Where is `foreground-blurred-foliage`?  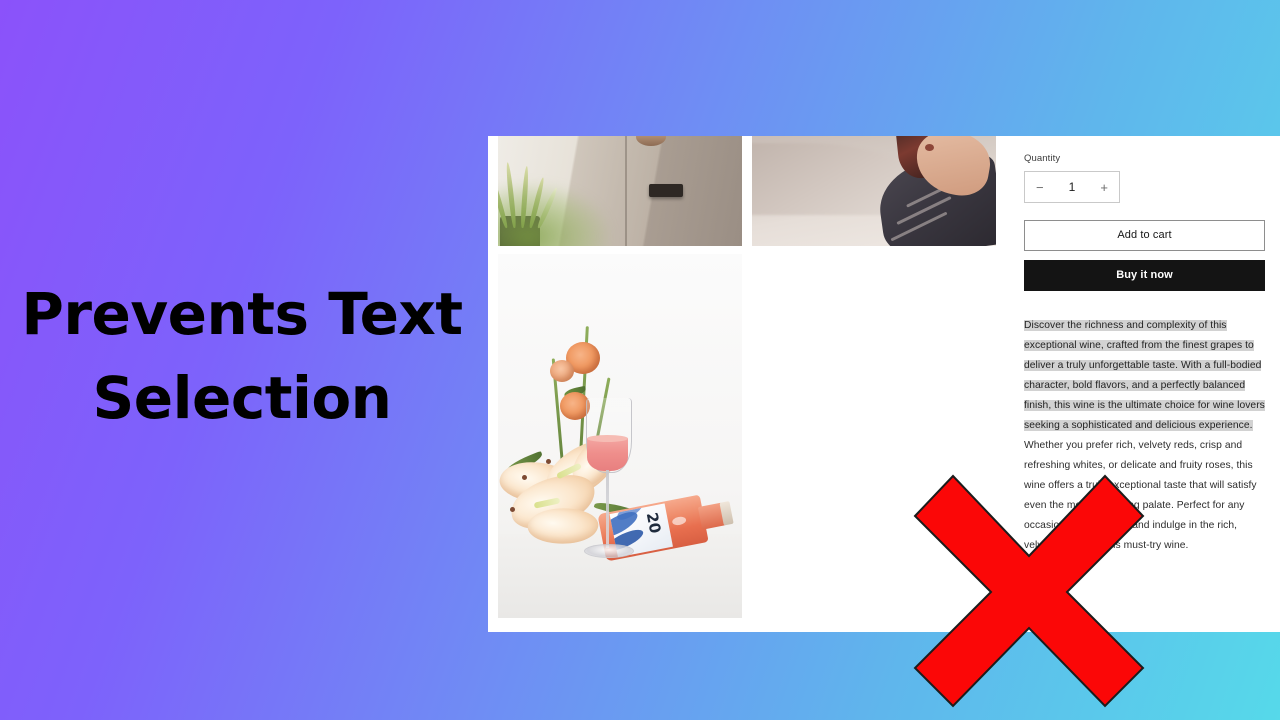 foreground-blurred-foliage is located at coordinates (555, 214).